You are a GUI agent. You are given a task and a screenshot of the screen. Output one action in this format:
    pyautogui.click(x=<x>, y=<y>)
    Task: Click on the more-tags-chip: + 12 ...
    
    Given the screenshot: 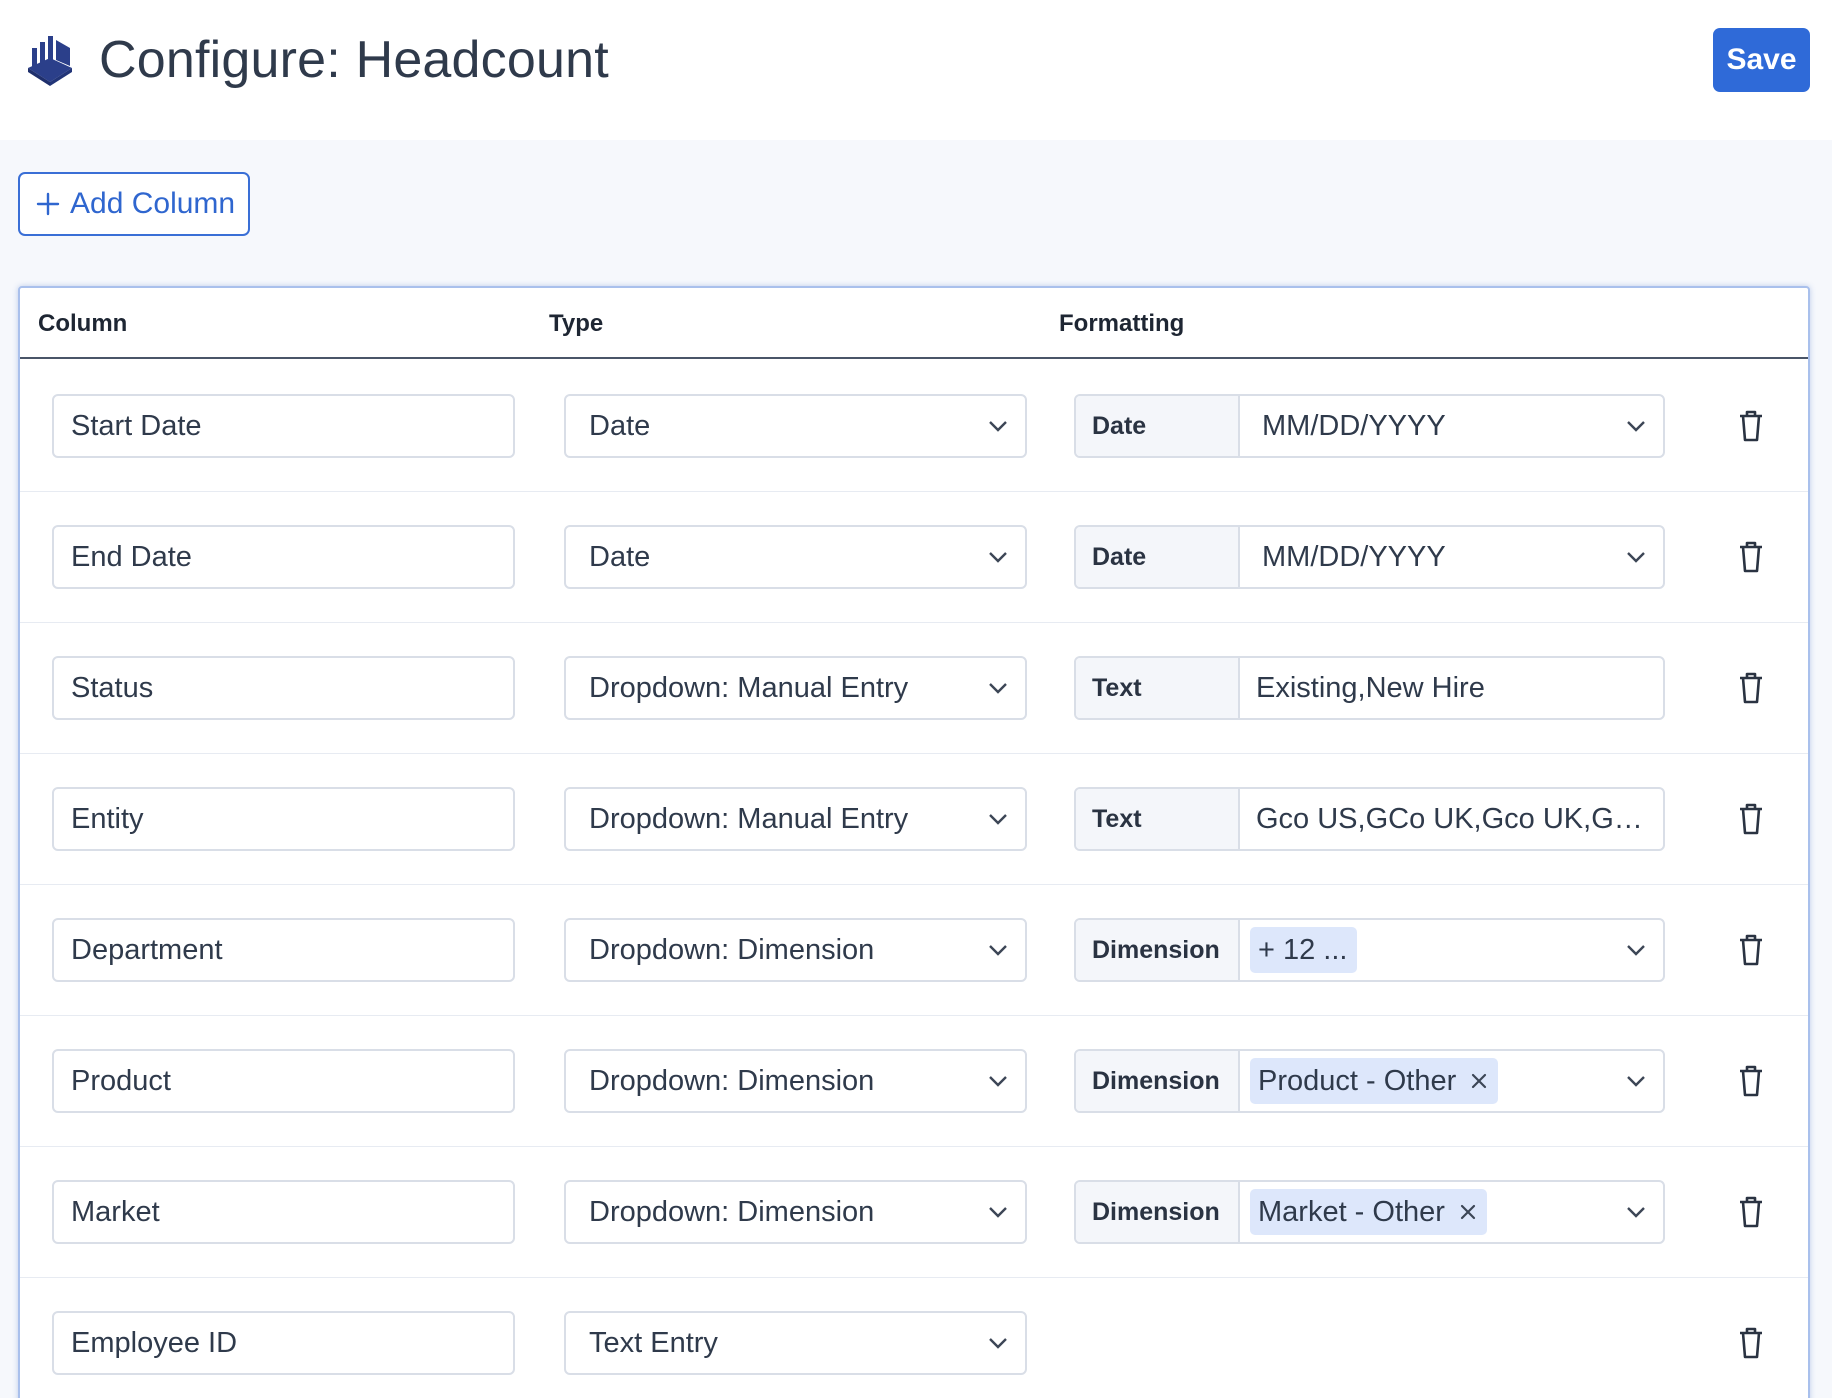 What is the action you would take?
    pyautogui.click(x=1304, y=950)
    